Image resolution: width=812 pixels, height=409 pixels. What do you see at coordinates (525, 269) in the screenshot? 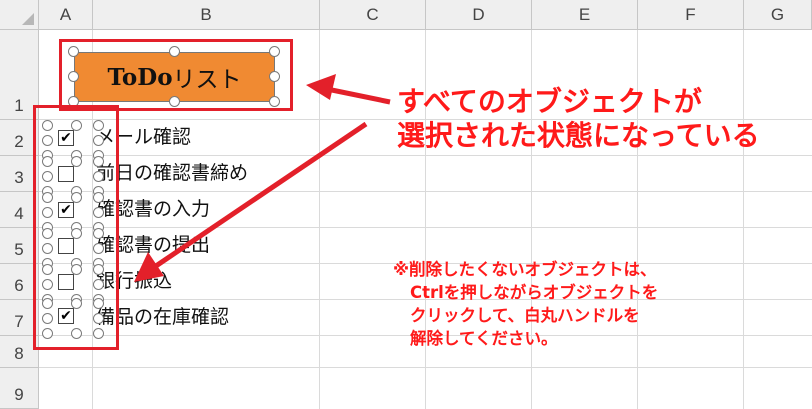
I see `note-line-1: ※削除したくないオブジェクトは、` at bounding box center [525, 269].